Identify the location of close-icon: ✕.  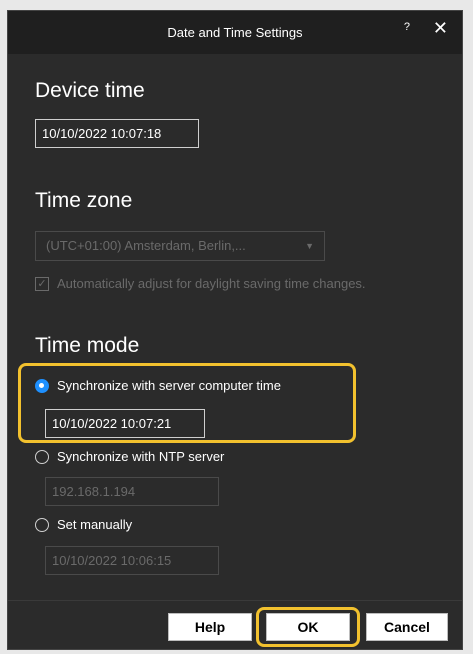
(440, 28).